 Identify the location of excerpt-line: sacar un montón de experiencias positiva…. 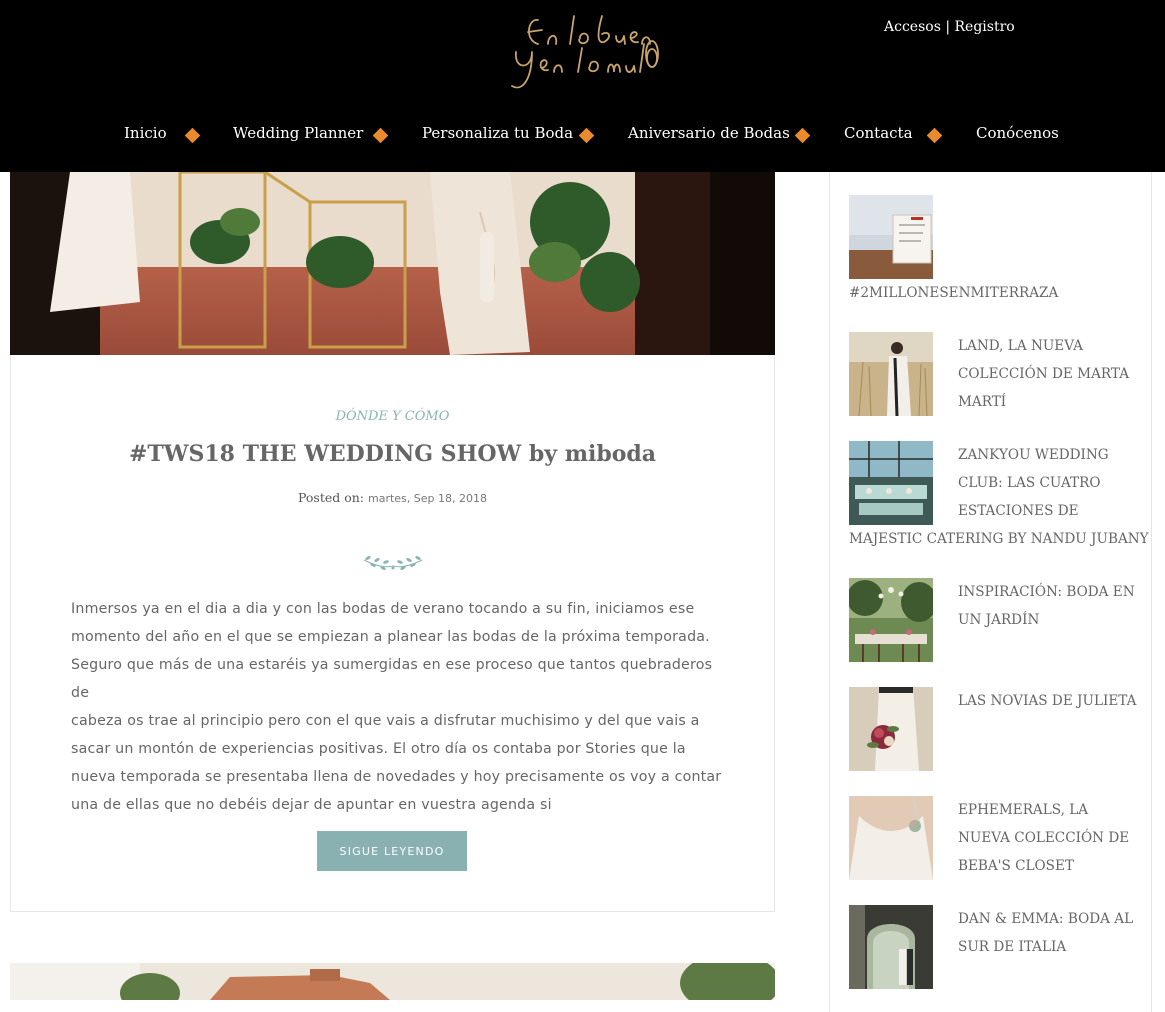
(378, 749).